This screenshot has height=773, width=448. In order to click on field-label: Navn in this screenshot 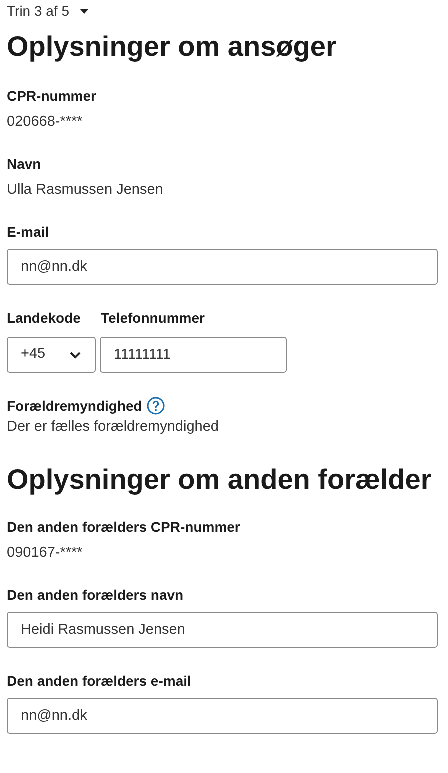, I will do `click(24, 164)`.